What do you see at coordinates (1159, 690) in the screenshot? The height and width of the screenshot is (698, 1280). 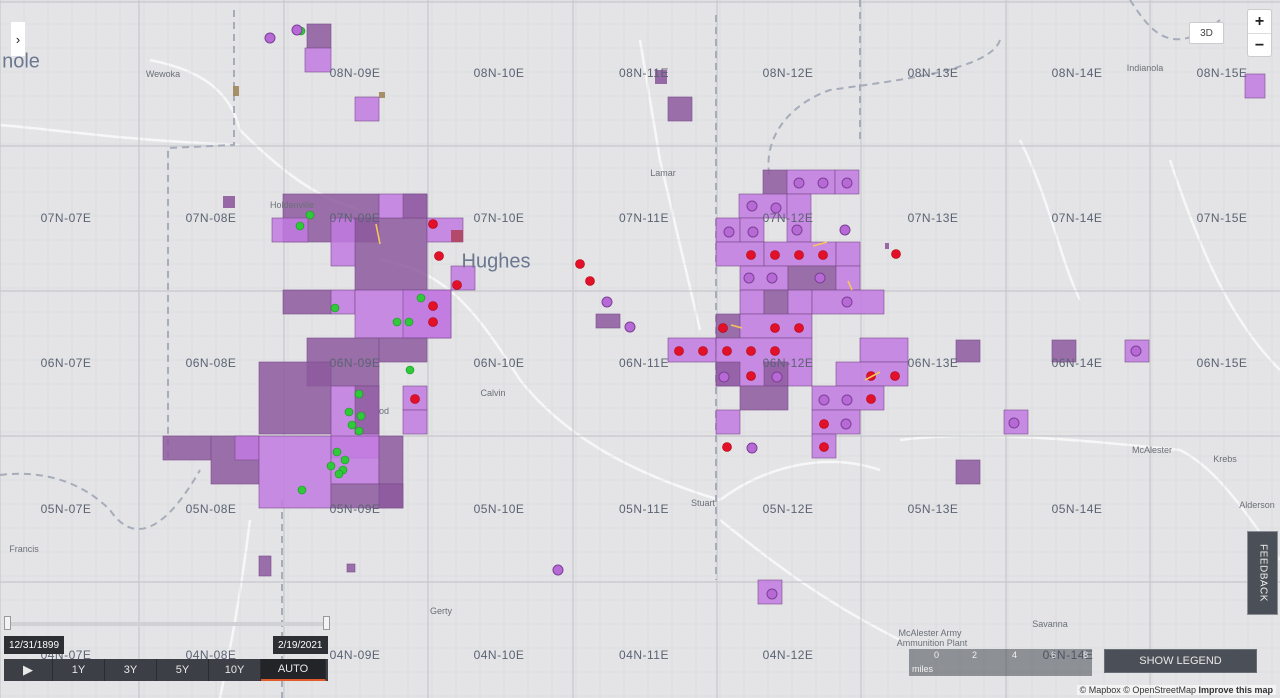 I see `osm-attribution: © OpenStreetMap` at bounding box center [1159, 690].